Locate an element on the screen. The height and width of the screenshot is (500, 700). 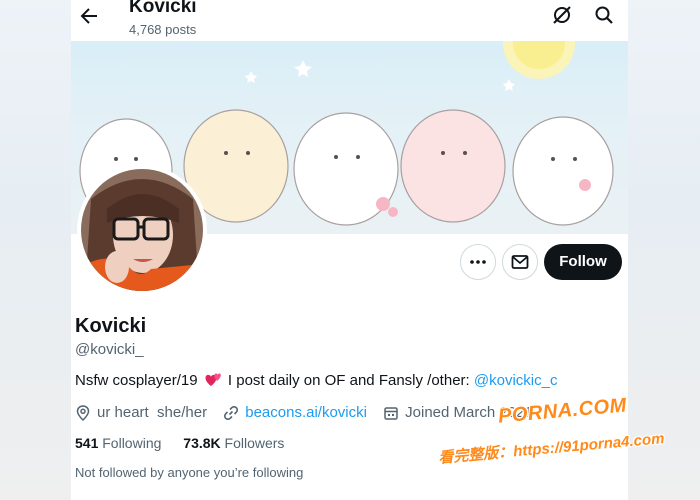
not-followed-note: Not followed by anyone you’re following is located at coordinates (189, 472).